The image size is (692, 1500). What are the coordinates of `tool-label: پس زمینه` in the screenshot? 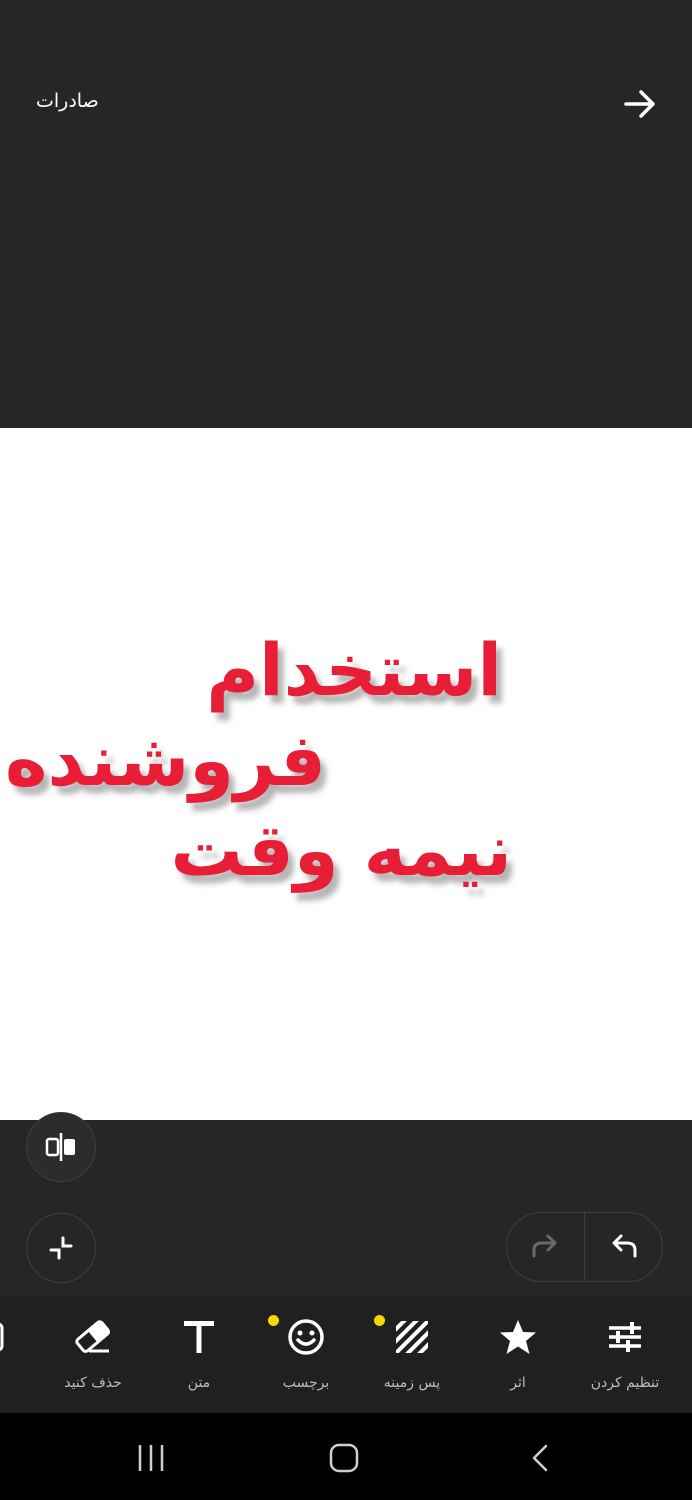 It's located at (412, 1383).